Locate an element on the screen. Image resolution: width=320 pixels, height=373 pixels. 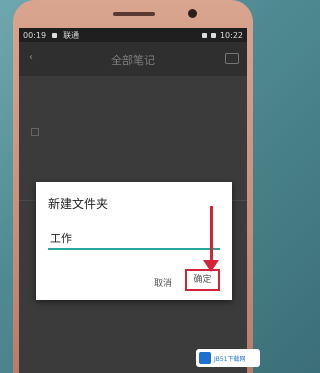
watermark: JB51下载网 is located at coordinates (228, 358).